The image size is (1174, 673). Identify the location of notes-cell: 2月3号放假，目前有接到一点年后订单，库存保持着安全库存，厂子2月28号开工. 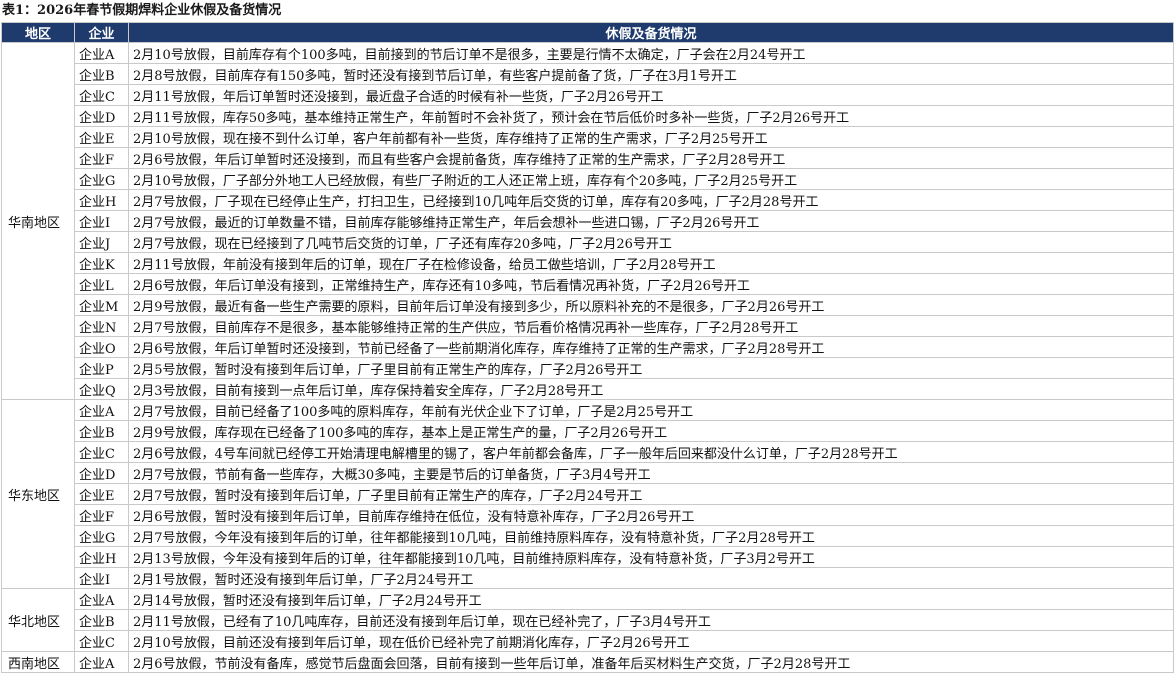
(651, 389).